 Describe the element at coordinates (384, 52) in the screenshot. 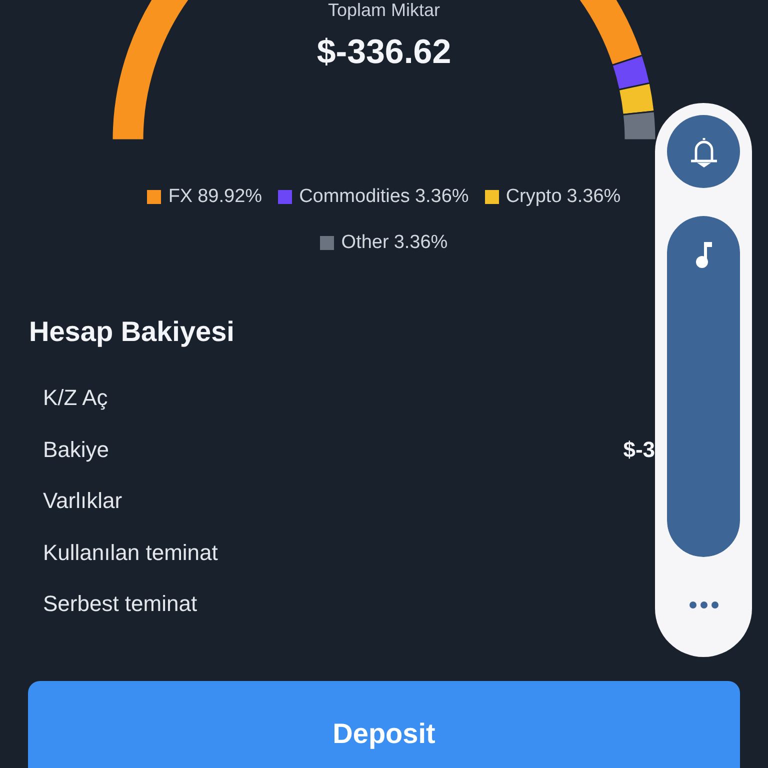

I see `total-amount: $-336.62` at that location.